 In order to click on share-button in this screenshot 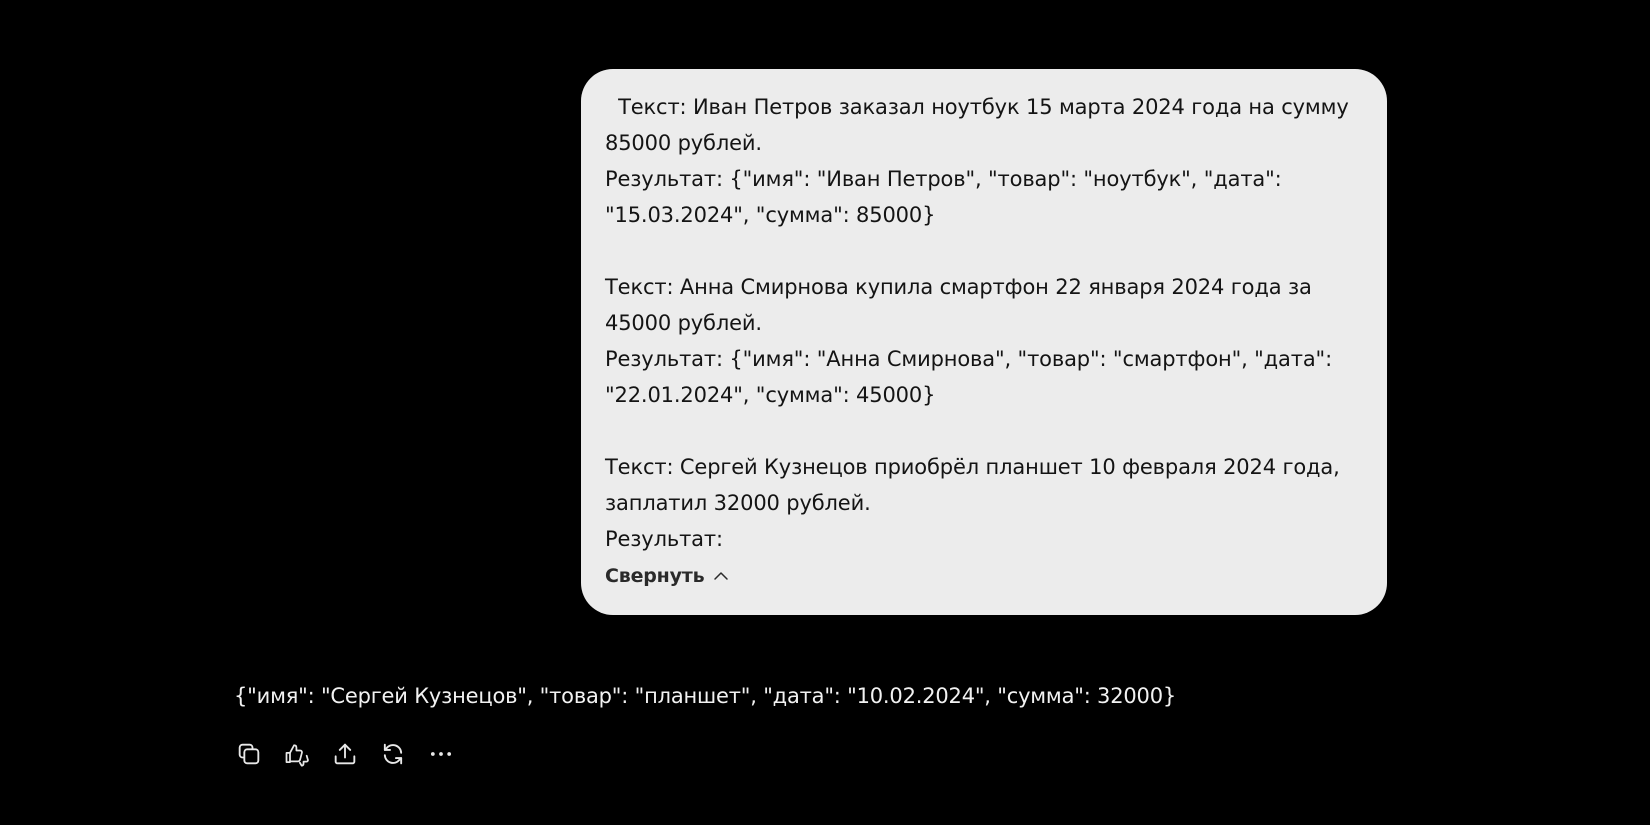, I will do `click(345, 754)`.